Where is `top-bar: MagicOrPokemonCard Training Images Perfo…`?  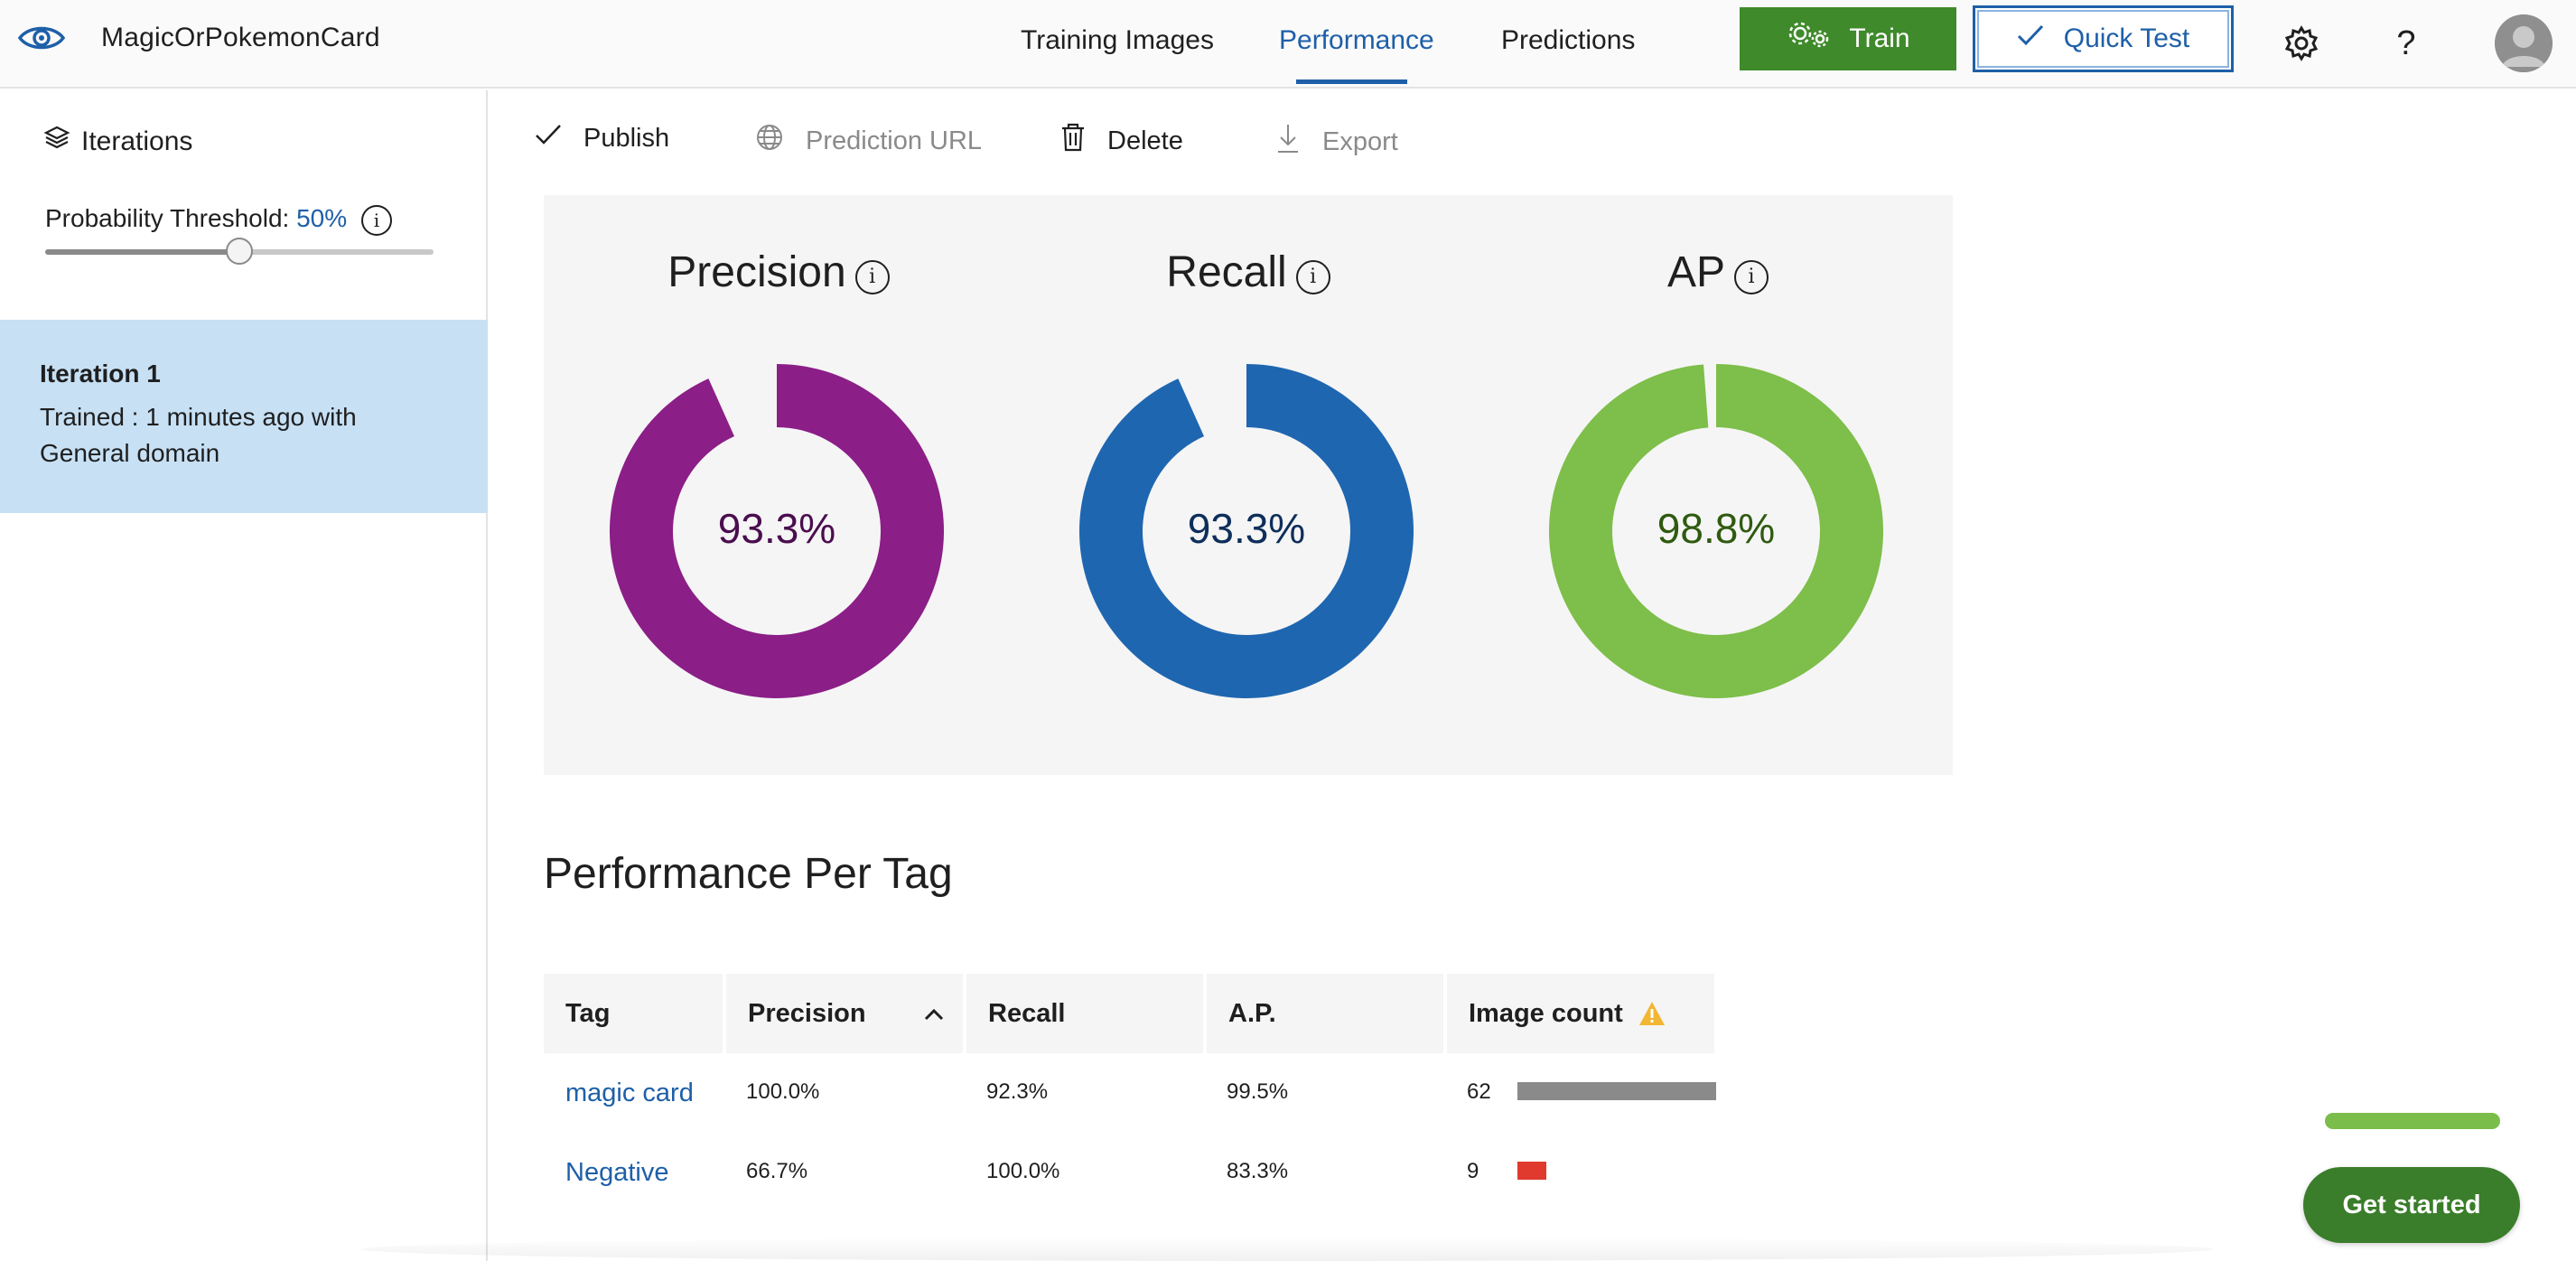 top-bar: MagicOrPokemonCard Training Images Perfo… is located at coordinates (1288, 45).